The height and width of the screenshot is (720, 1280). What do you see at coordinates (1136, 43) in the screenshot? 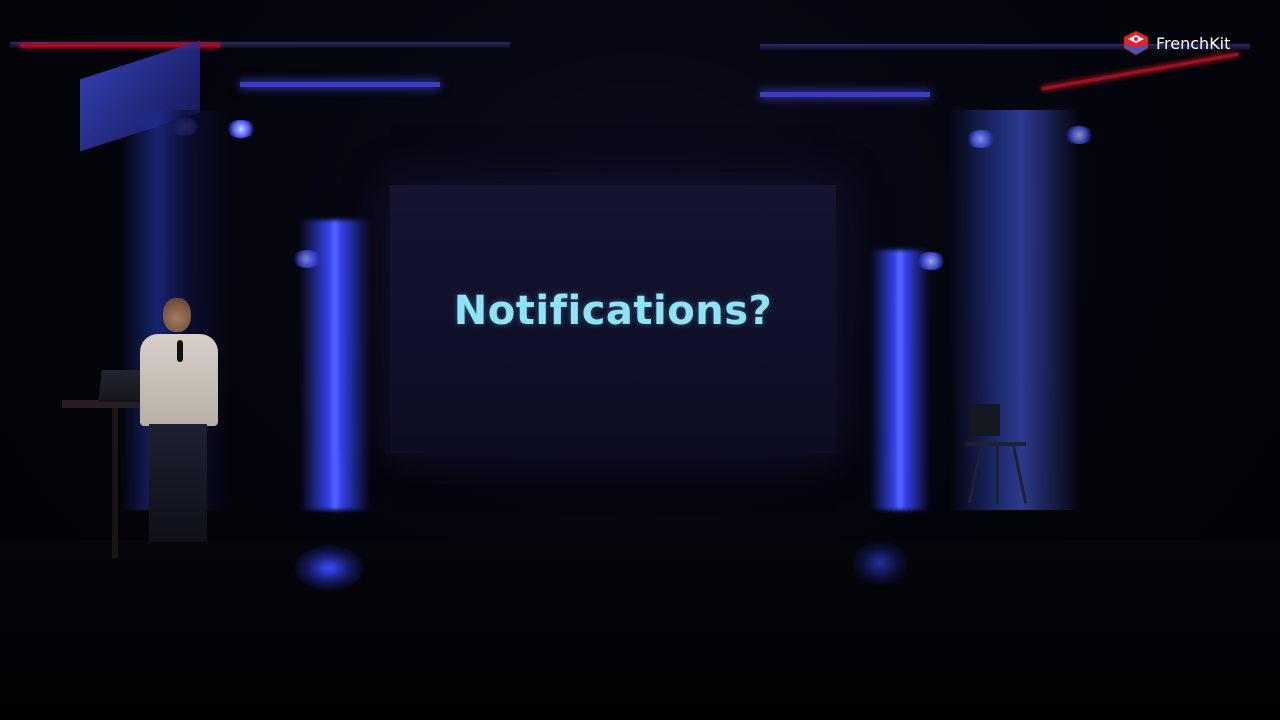
I see `frenchkit-logo-icon` at bounding box center [1136, 43].